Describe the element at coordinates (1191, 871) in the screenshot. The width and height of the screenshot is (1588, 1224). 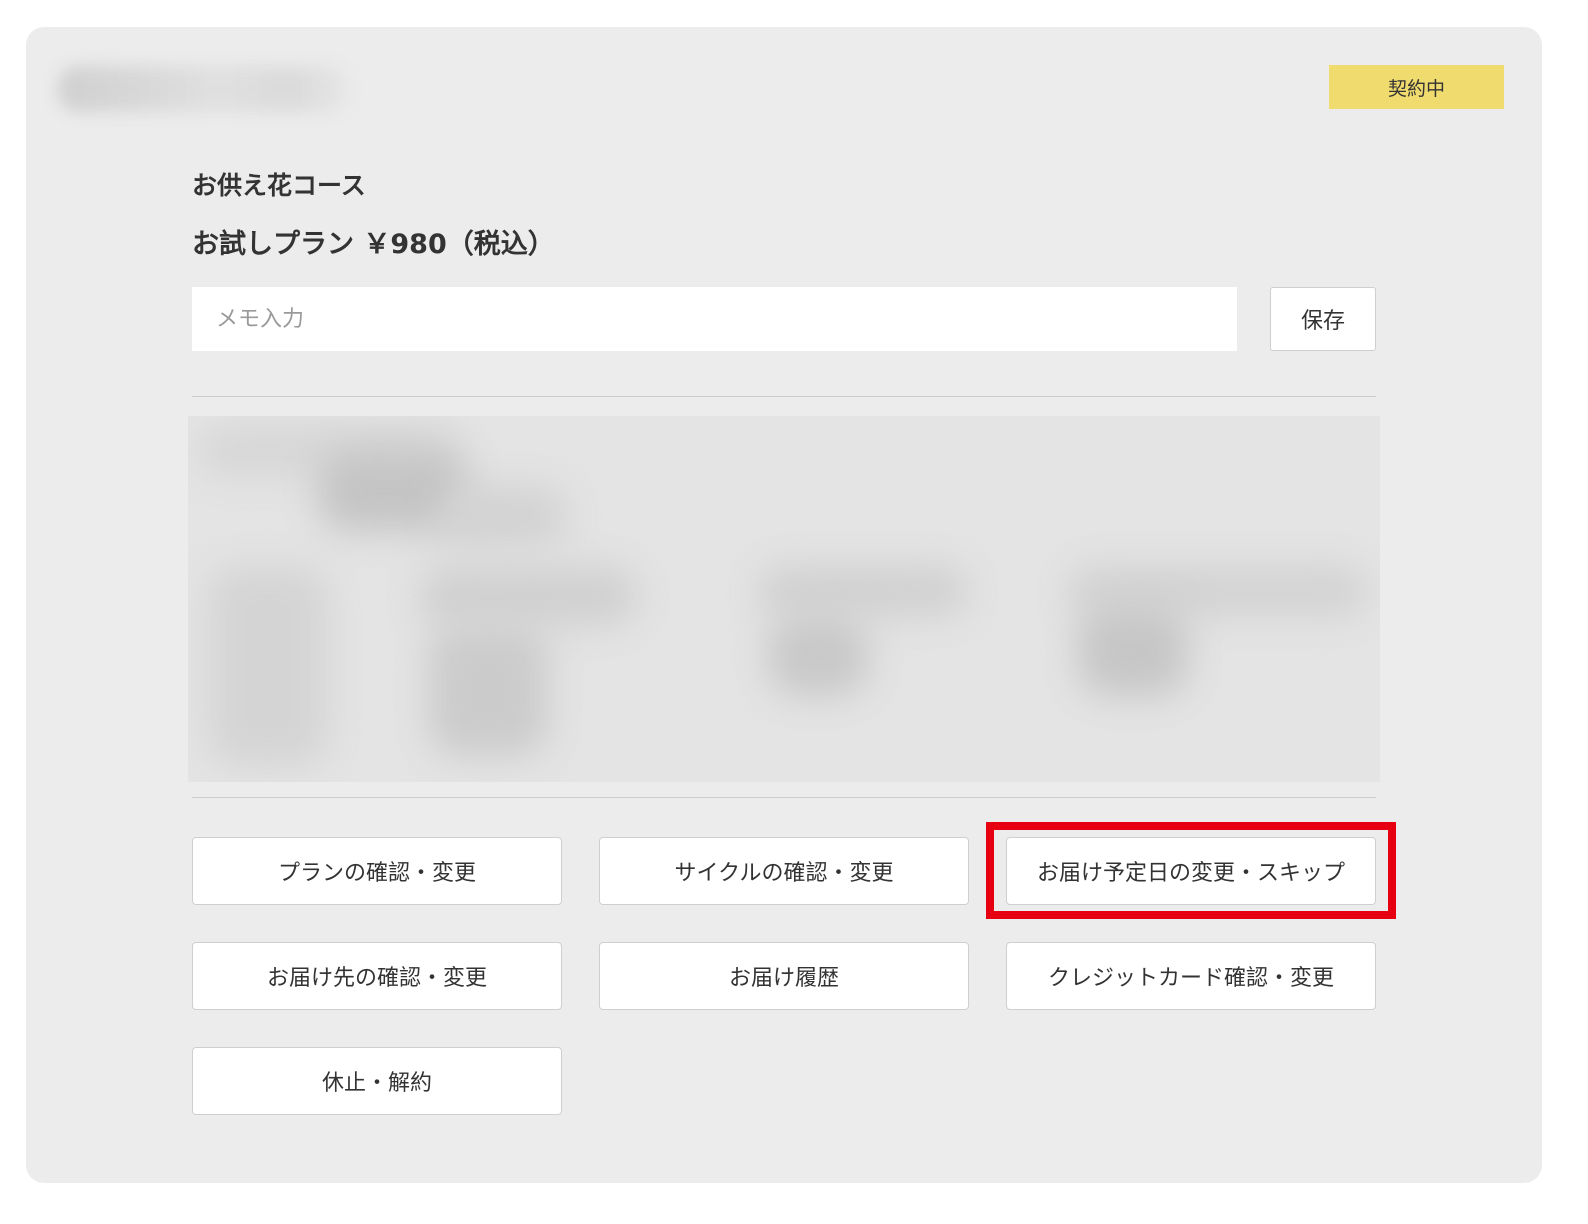
I see `delivery-date-skip-button: お届け予定日の変更・スキップ` at that location.